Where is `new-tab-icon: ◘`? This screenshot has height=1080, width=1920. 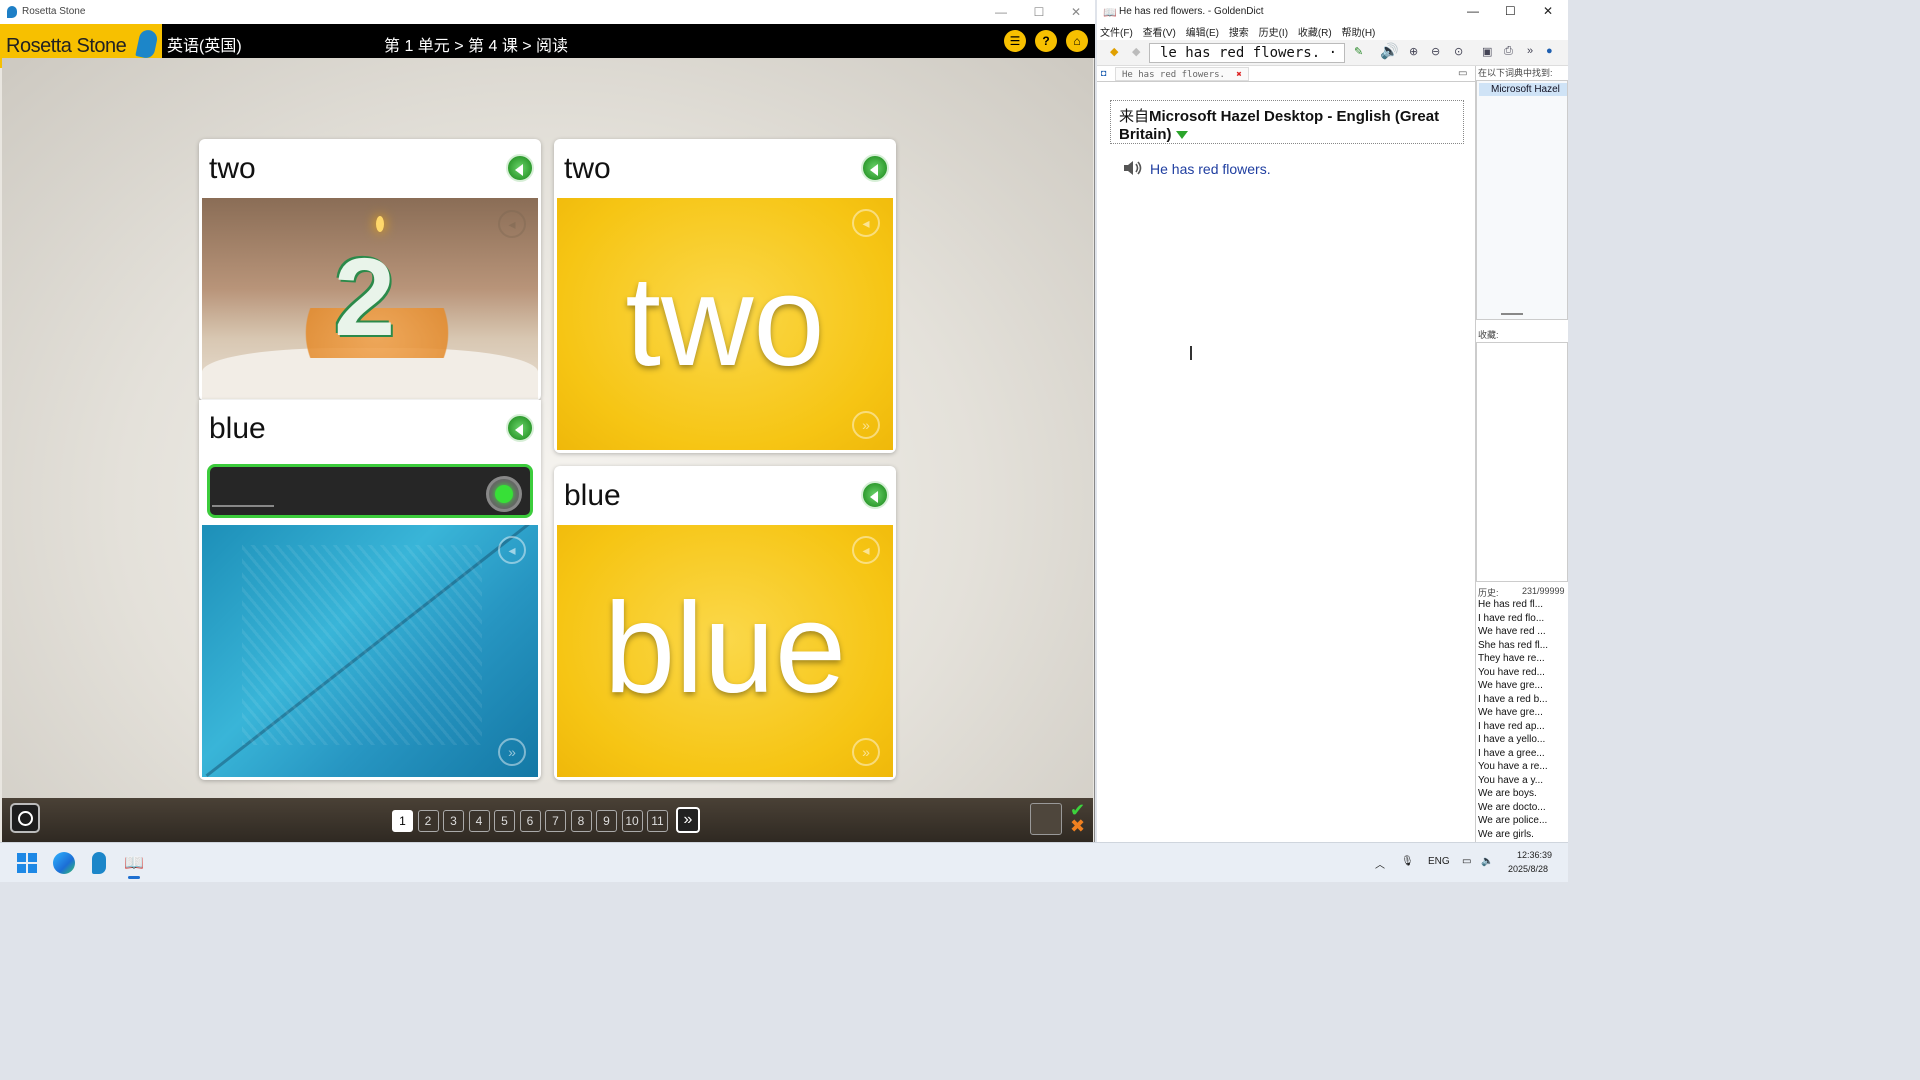
new-tab-icon: ◘ is located at coordinates (1103, 73).